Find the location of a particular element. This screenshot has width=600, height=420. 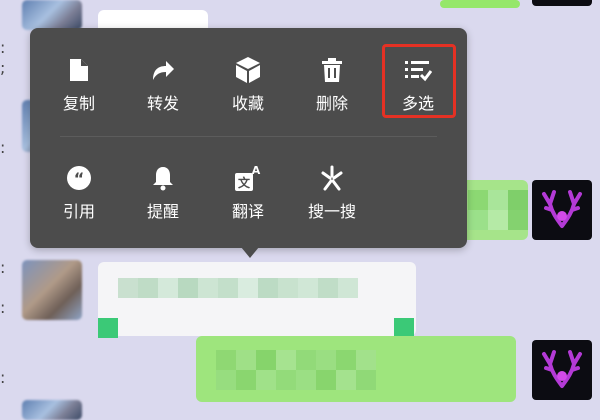

translate-icon: 文A is located at coordinates (248, 178).